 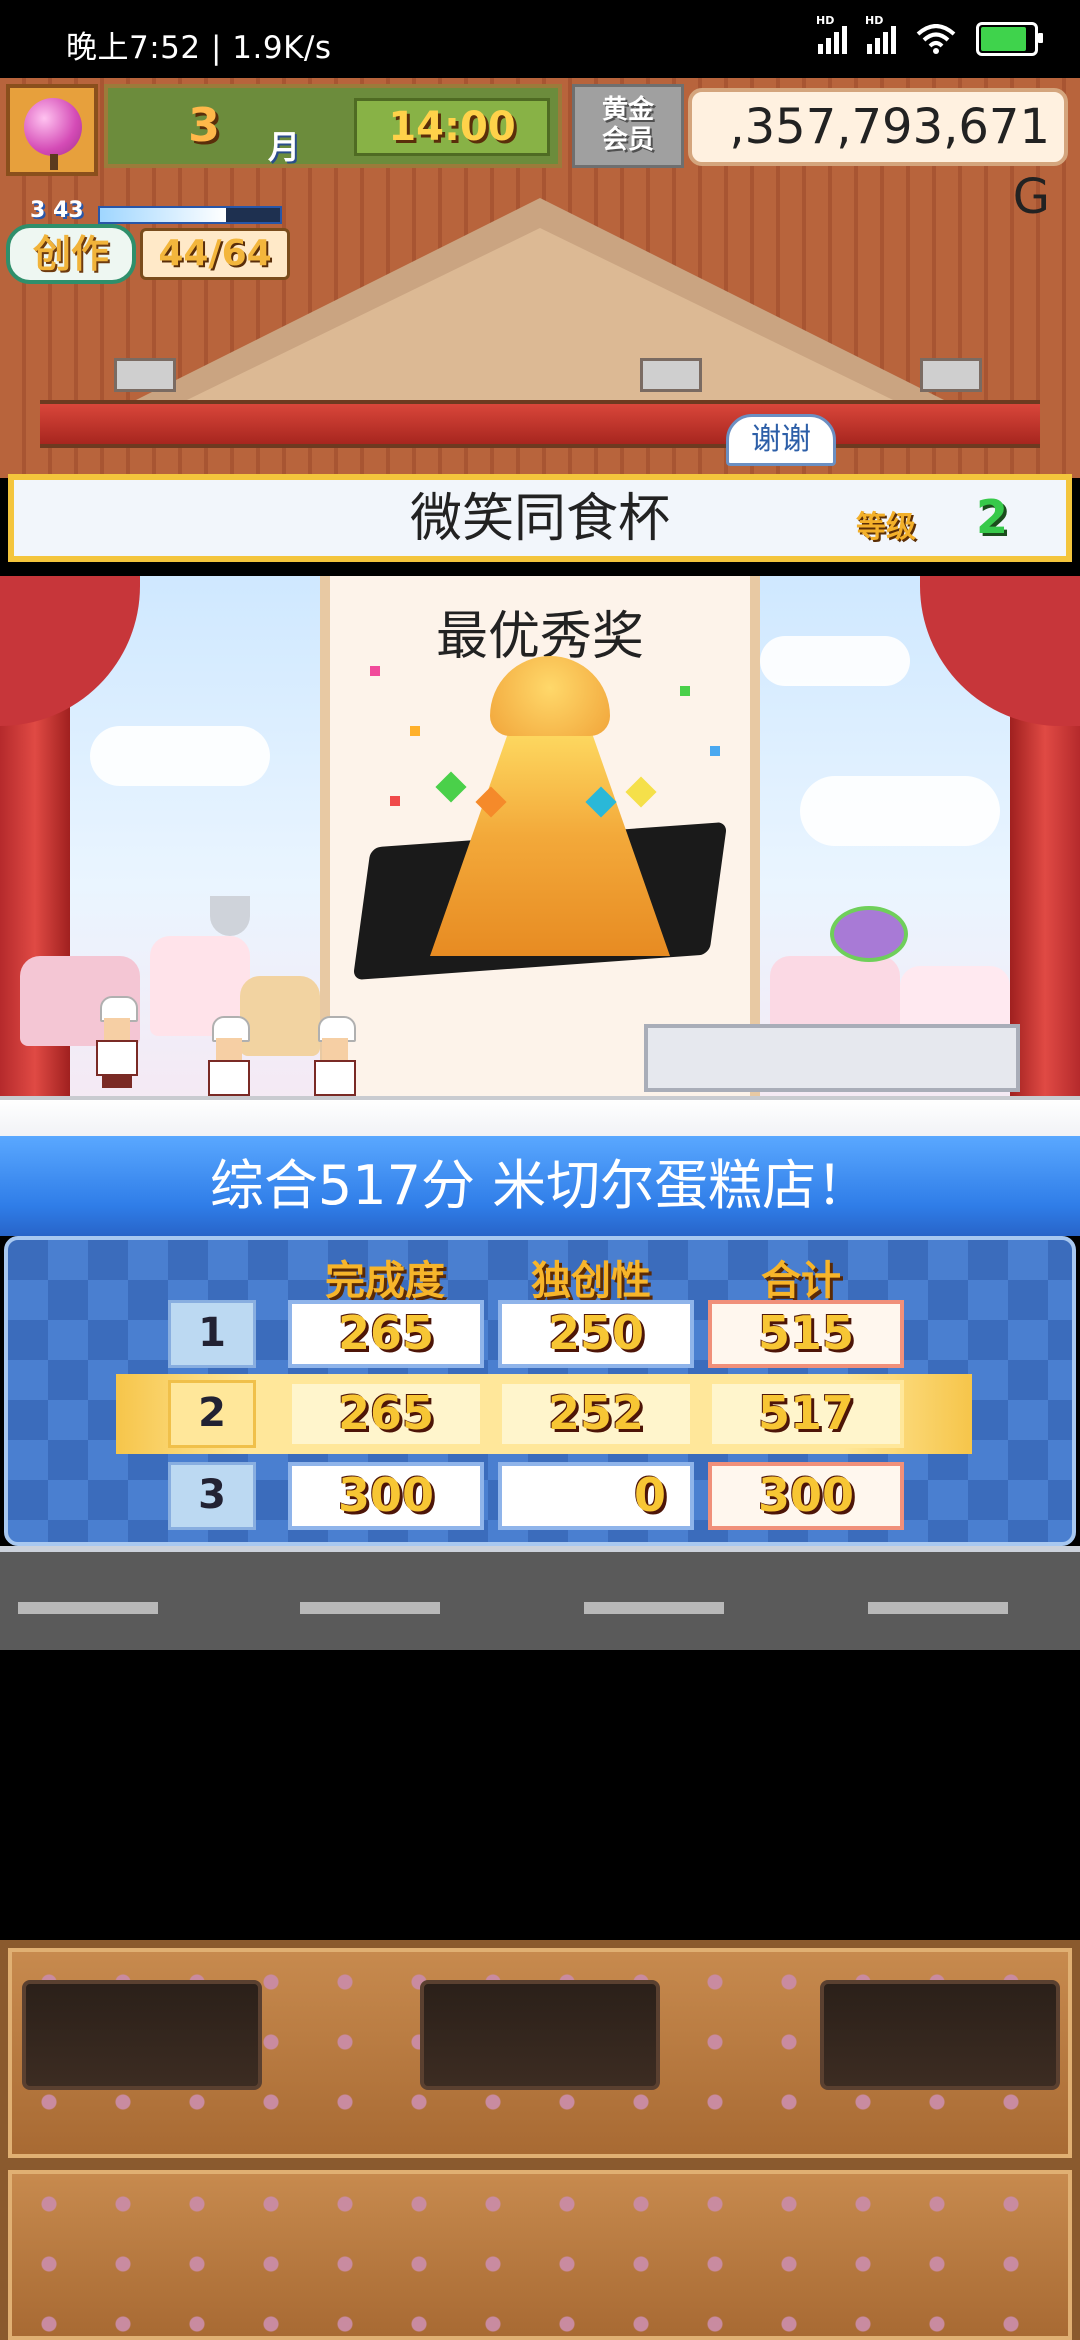 I want to click on row1-originality: 250, so click(x=596, y=1334).